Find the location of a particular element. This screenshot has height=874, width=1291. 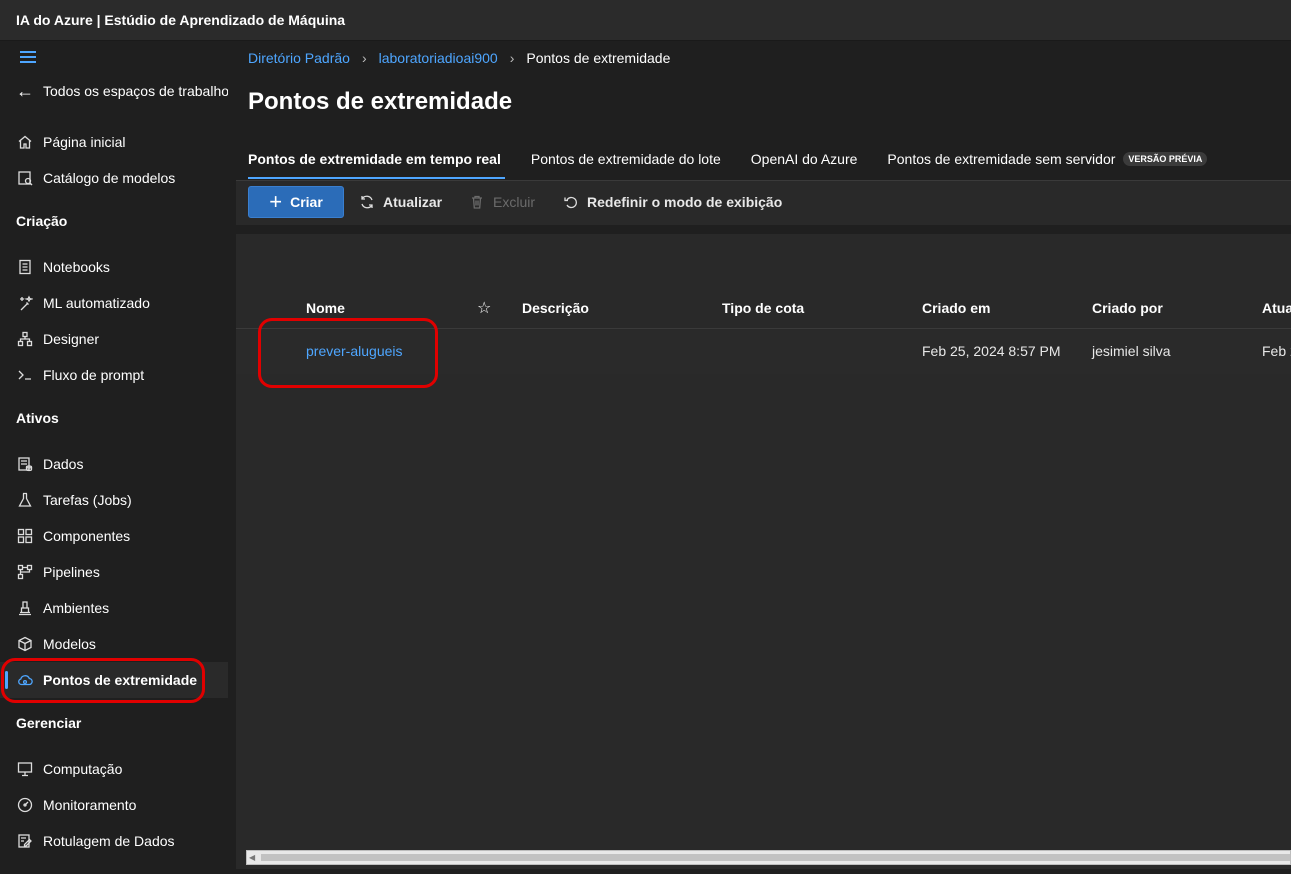

sidebar-item-monitoramento: Monitoramento is located at coordinates (114, 805).